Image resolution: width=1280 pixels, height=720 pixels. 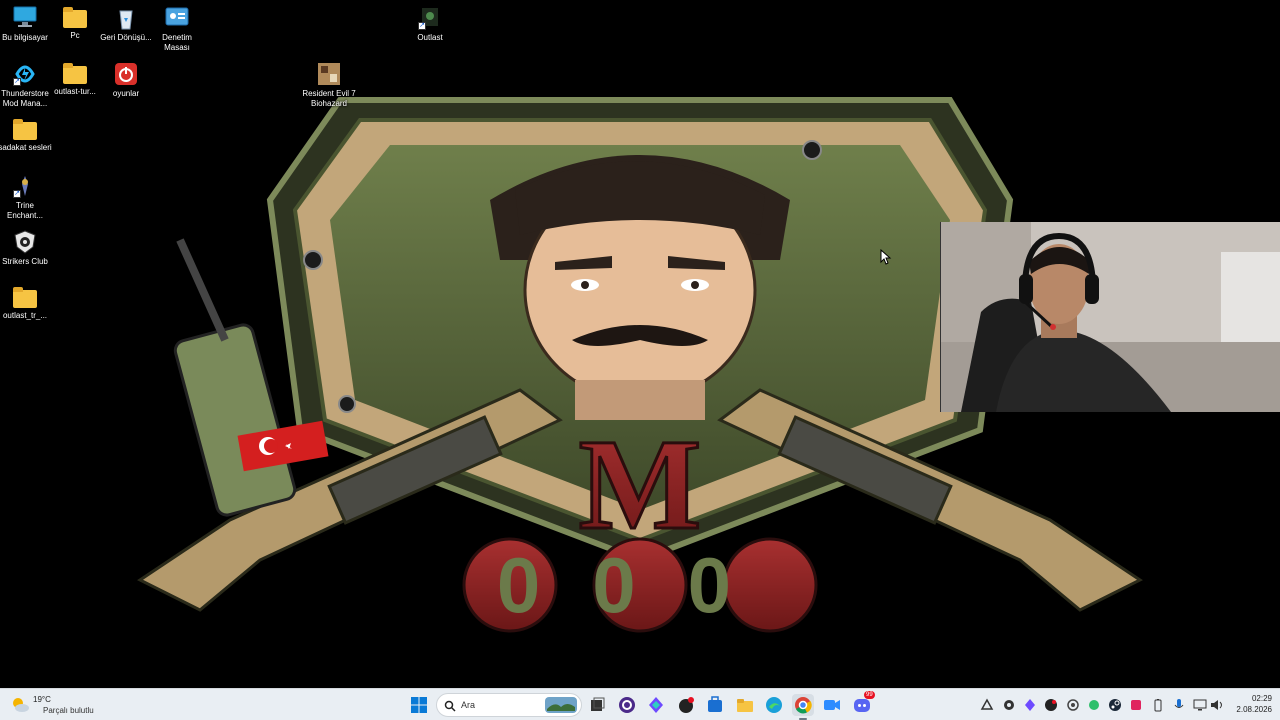 What do you see at coordinates (1217, 705) in the screenshot?
I see `speaker-icon` at bounding box center [1217, 705].